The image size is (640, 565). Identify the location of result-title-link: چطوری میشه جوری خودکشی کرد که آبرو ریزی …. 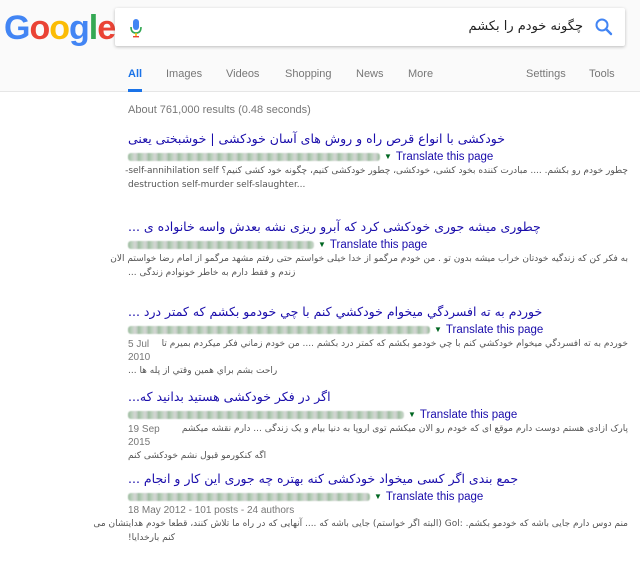
(378, 226).